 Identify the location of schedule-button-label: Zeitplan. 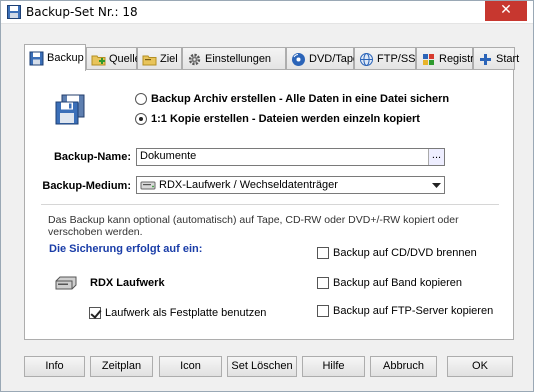
(121, 366).